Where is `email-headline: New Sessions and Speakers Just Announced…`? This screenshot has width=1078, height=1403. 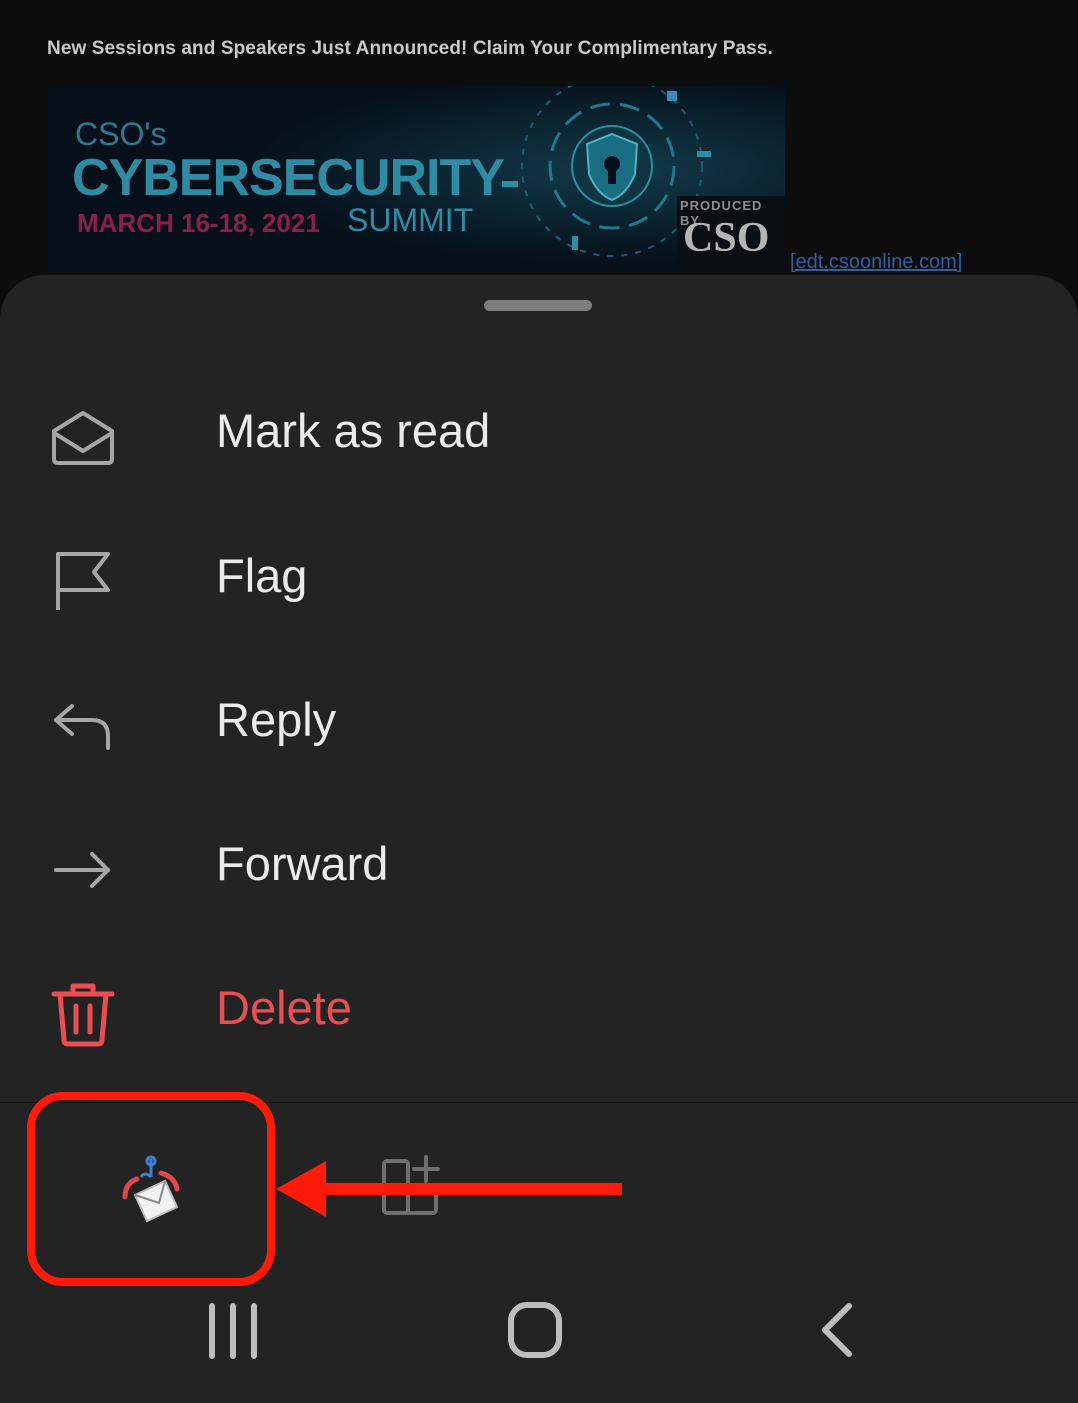
email-headline: New Sessions and Speakers Just Announced… is located at coordinates (410, 48).